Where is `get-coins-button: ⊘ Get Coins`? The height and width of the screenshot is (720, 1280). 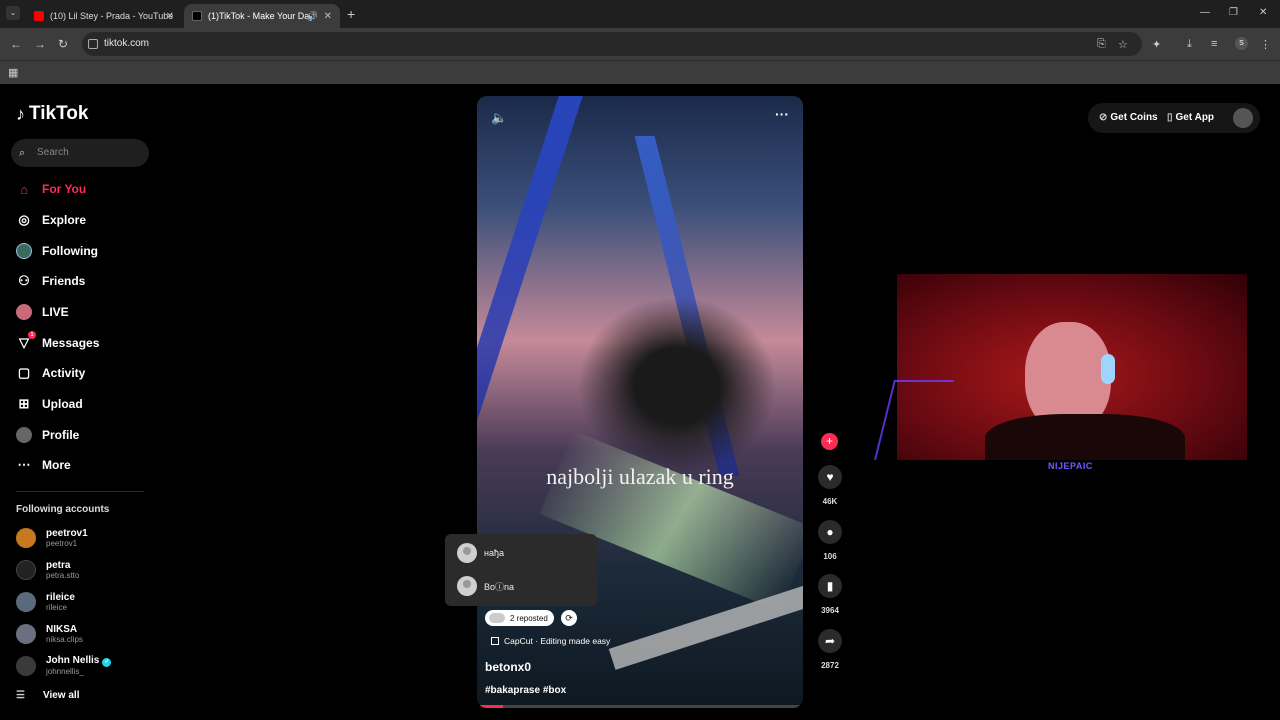 get-coins-button: ⊘ Get Coins is located at coordinates (1128, 117).